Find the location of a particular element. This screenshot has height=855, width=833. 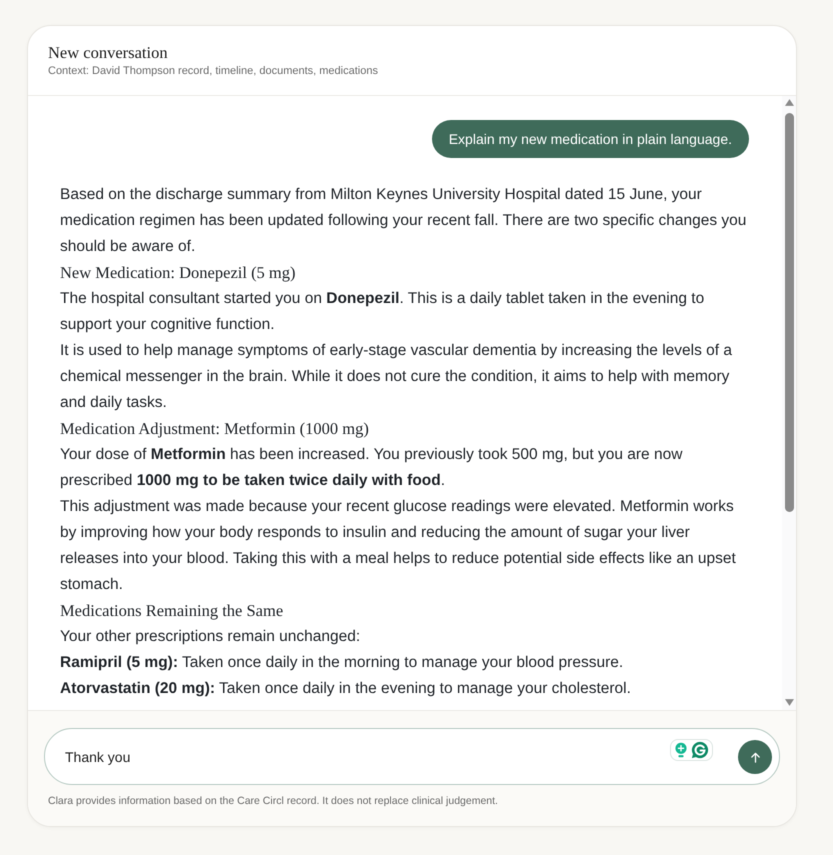

paragraph: The hospital consultant started you on Donepezil. This is a daily tablet taken in the evening to support your cognitive function. is located at coordinates (383, 312).